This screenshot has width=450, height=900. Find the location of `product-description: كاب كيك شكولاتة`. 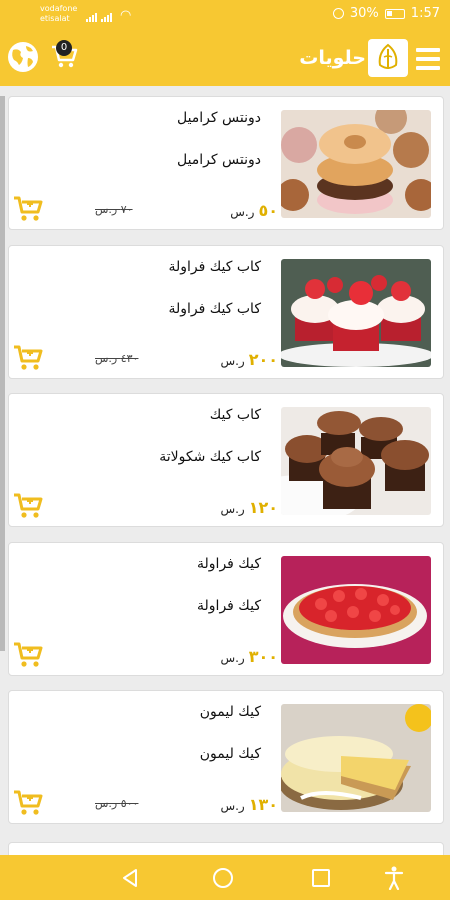

product-description: كاب كيك شكولاتة is located at coordinates (210, 457).